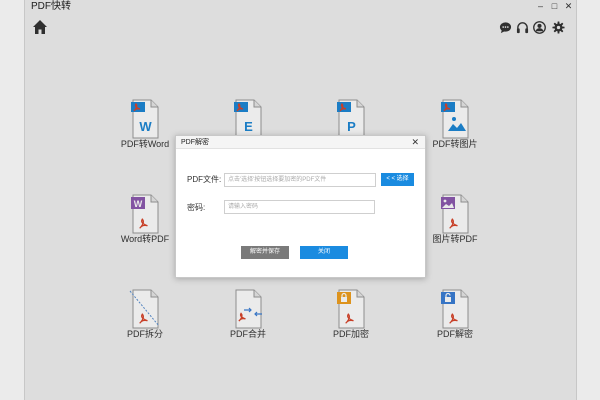 This screenshot has width=600, height=400. What do you see at coordinates (195, 142) in the screenshot?
I see `dialog-title: PDF解密` at bounding box center [195, 142].